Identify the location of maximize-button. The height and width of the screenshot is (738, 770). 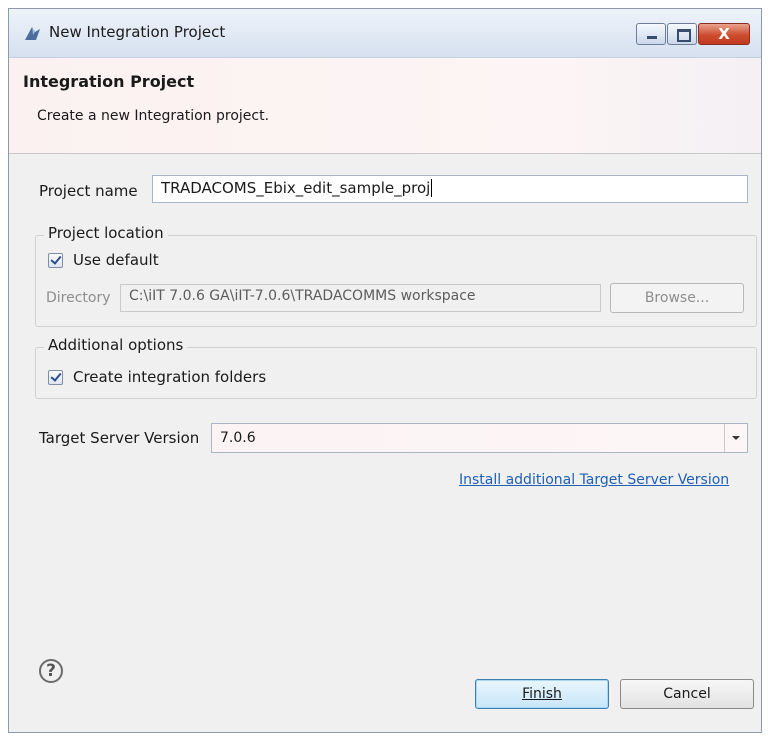
(682, 34).